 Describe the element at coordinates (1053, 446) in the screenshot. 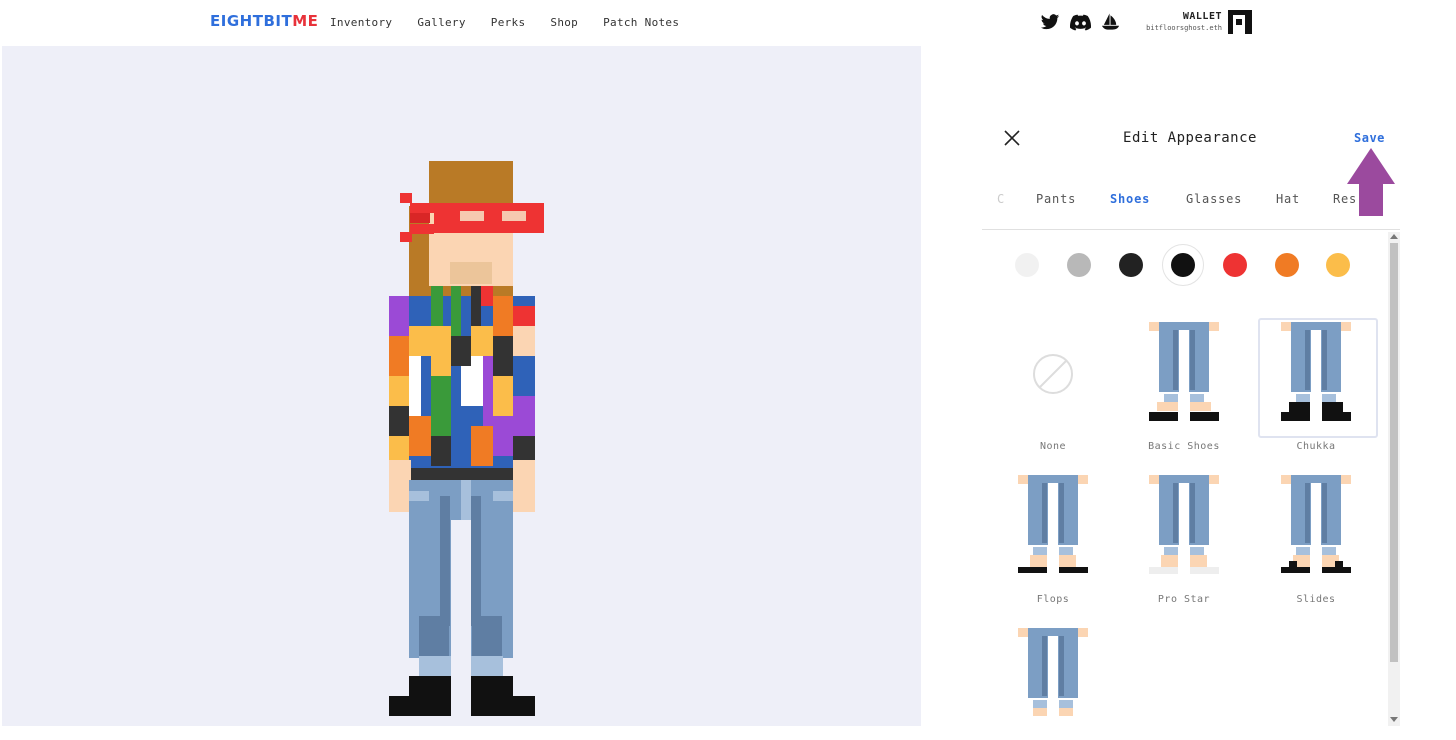

I see `shoe-item-label: None` at that location.